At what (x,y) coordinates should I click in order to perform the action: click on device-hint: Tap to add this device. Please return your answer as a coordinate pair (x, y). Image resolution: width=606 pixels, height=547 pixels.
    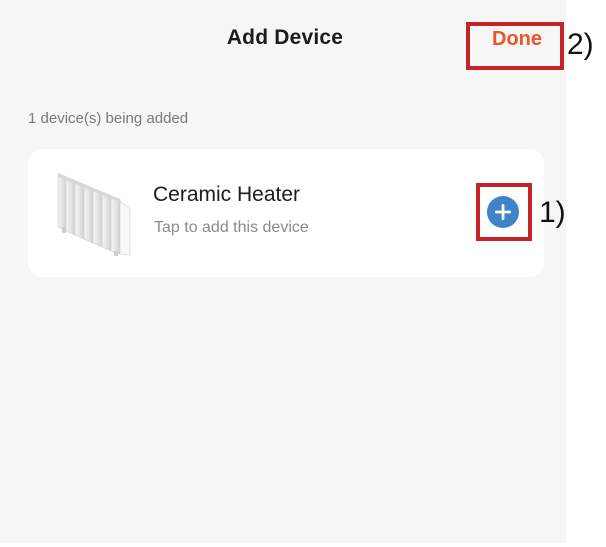
    Looking at the image, I should click on (231, 227).